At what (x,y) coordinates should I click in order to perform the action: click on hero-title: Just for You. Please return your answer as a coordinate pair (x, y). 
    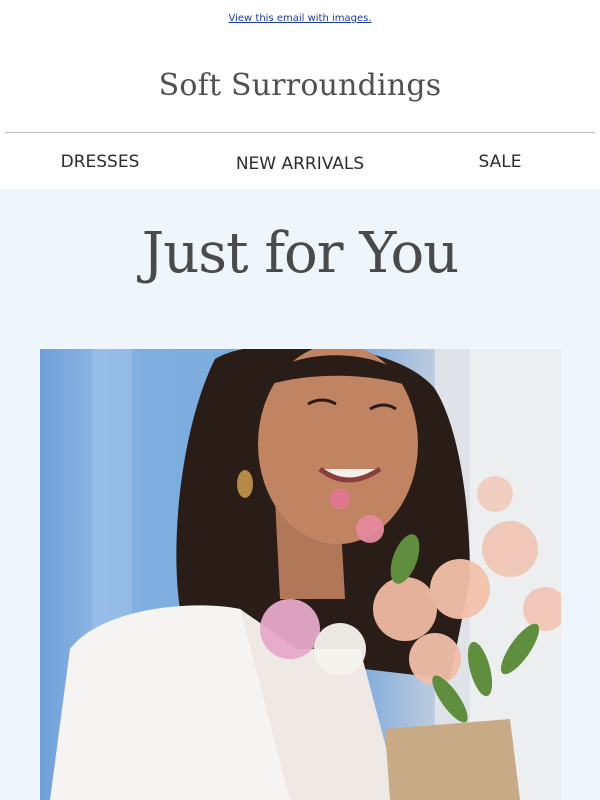
    Looking at the image, I should click on (300, 253).